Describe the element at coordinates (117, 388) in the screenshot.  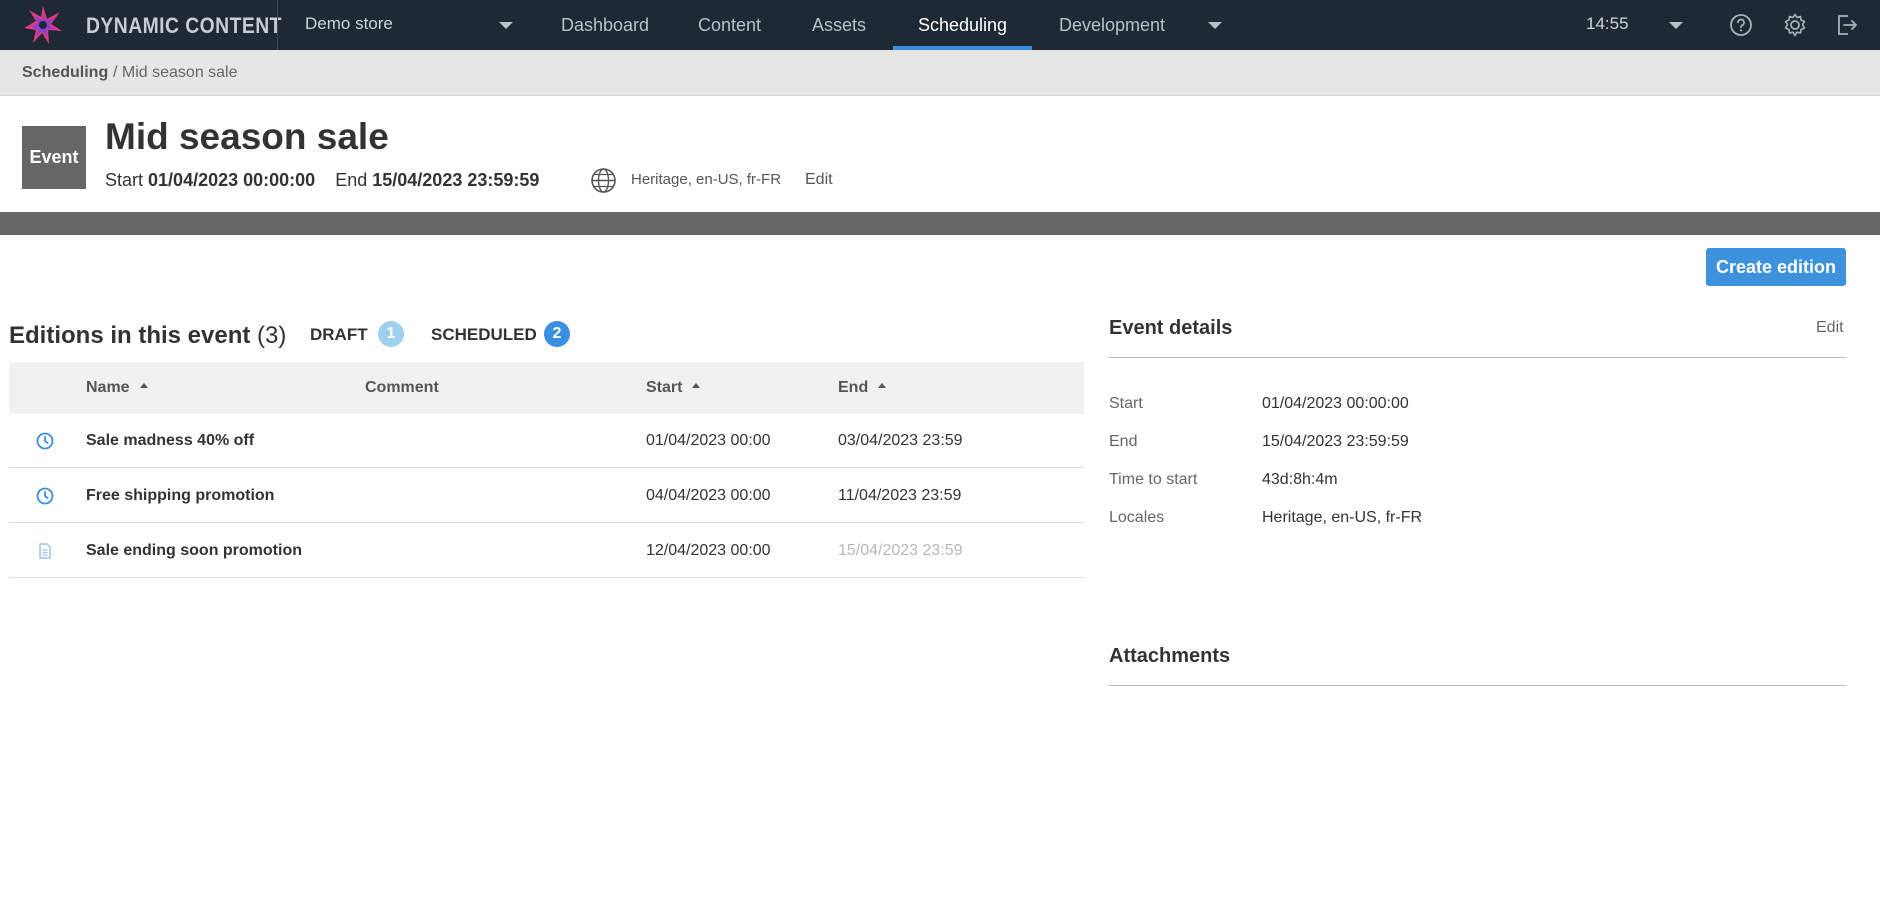
I see `column-name: Name` at that location.